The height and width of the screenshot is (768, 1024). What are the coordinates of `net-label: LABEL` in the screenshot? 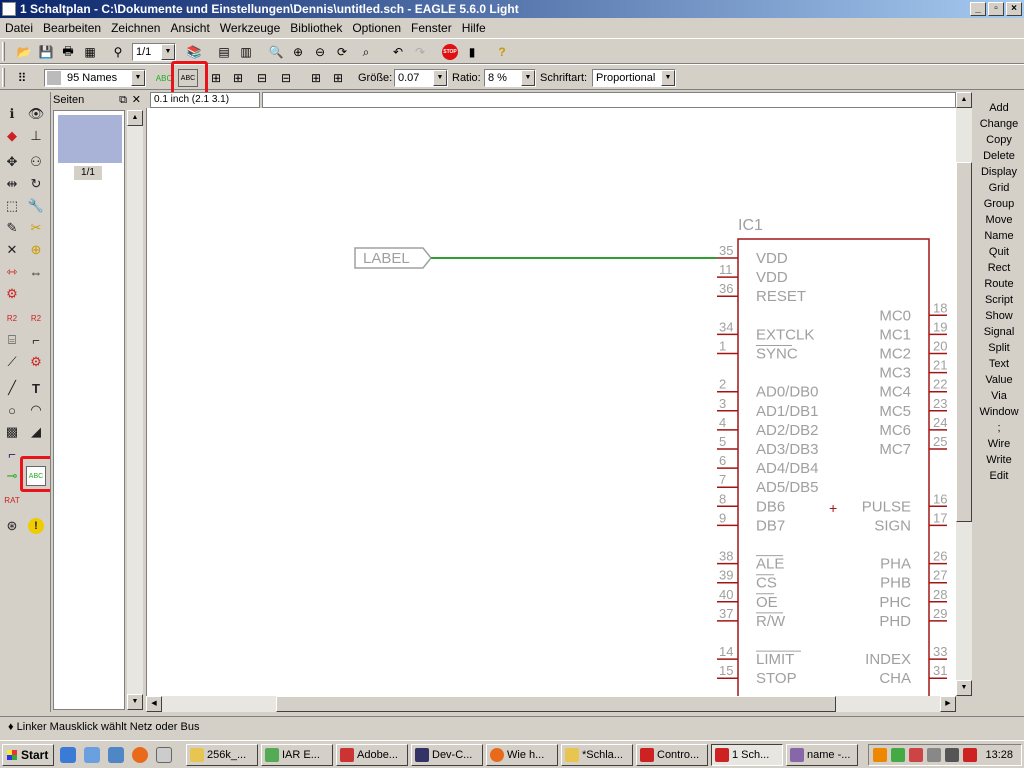 It's located at (393, 258).